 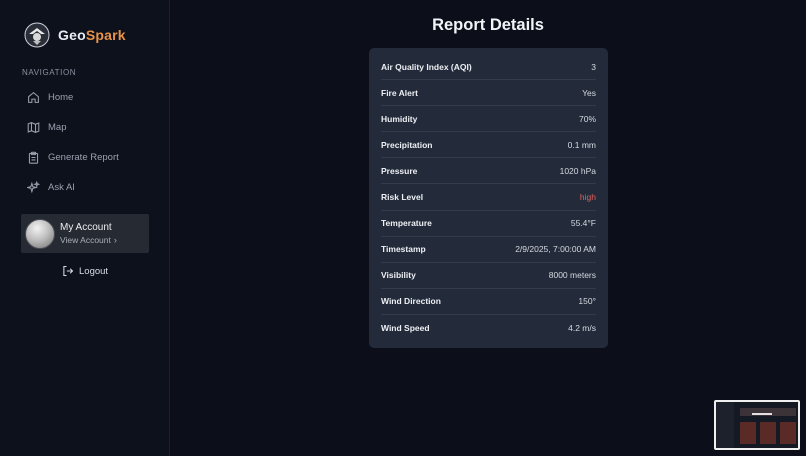 I want to click on logout-button: Logout, so click(x=85, y=271).